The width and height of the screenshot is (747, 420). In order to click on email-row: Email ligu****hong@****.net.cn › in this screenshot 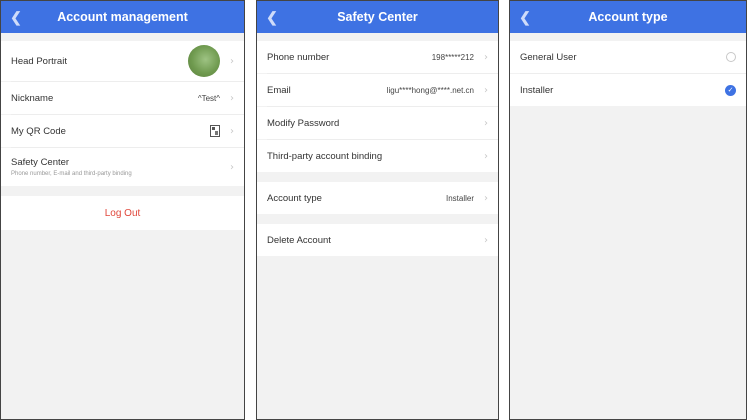, I will do `click(377, 90)`.